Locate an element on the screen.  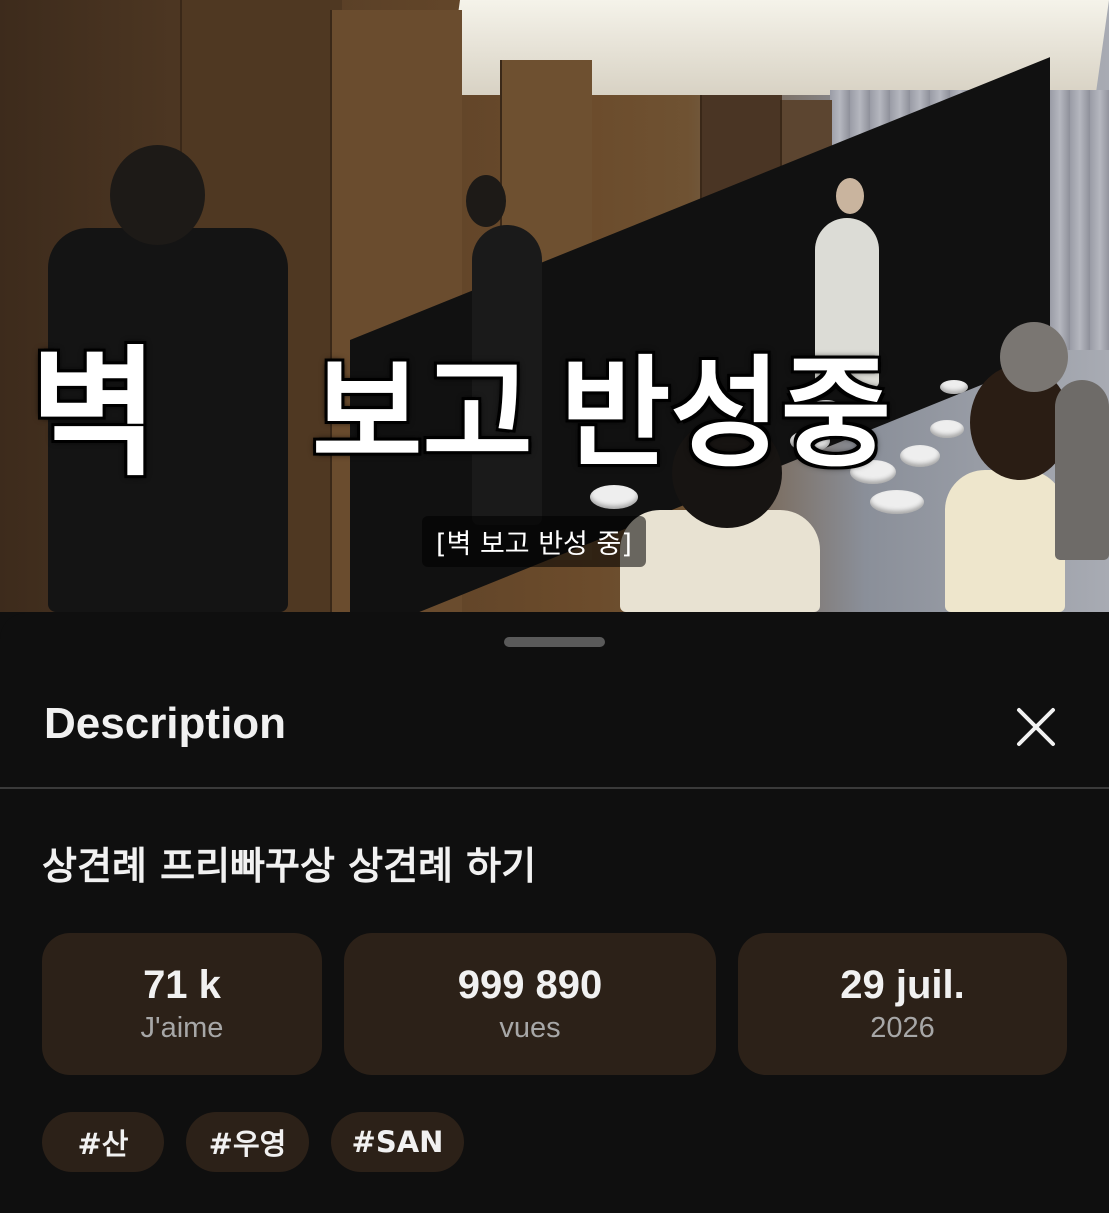
subtitle-caption: [벽 보고 반성 중] is located at coordinates (534, 541).